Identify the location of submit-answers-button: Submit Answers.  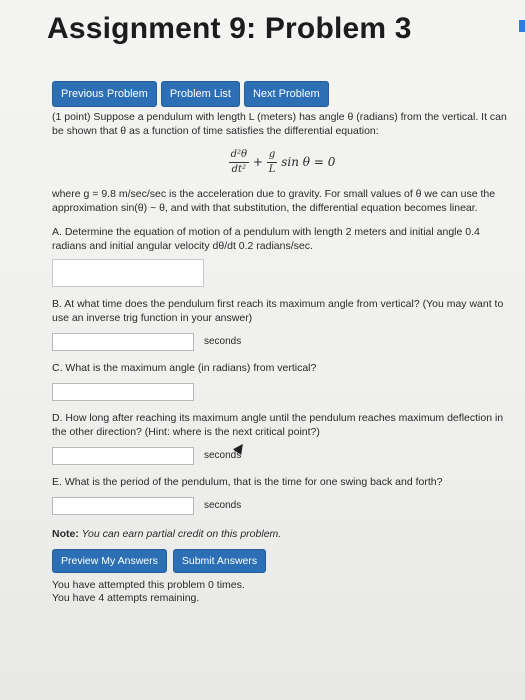
(219, 561).